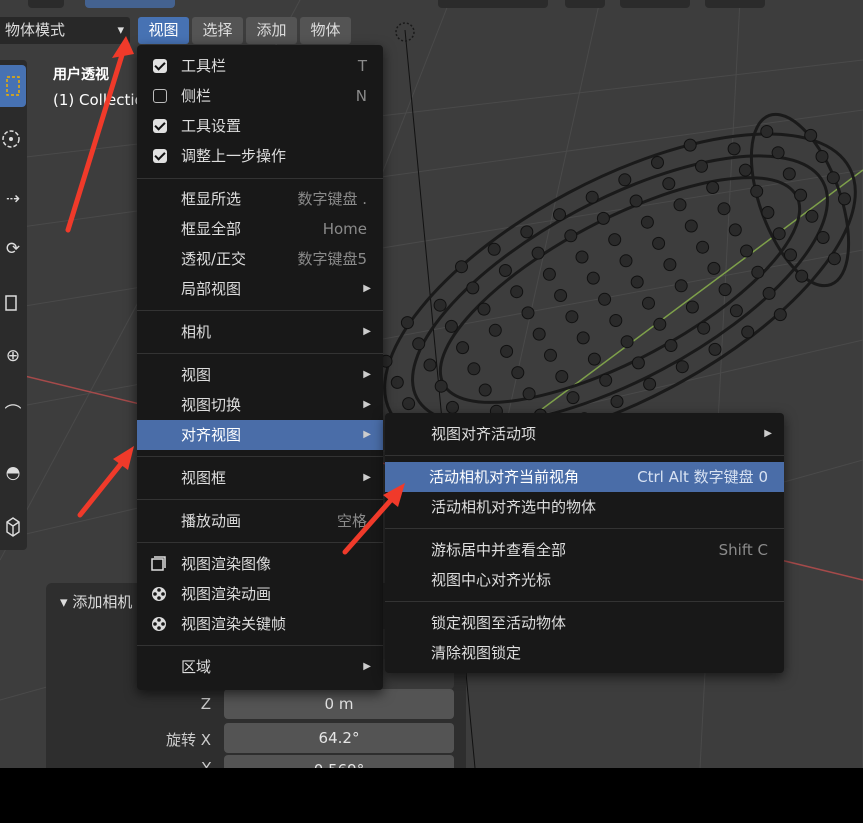 Image resolution: width=863 pixels, height=823 pixels. Describe the element at coordinates (123, 47) in the screenshot. I see `annotation-arrowhead` at that location.